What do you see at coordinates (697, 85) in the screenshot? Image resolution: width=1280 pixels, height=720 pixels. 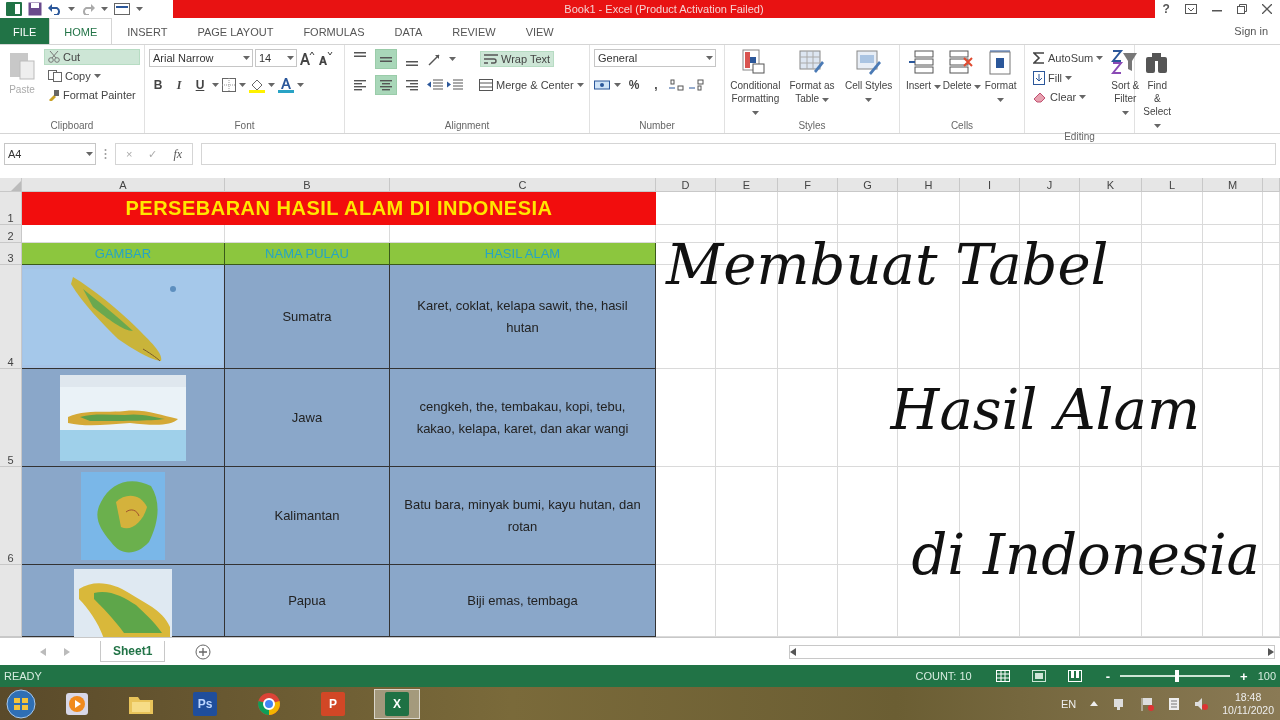 I see `decrease-decimal-icon` at bounding box center [697, 85].